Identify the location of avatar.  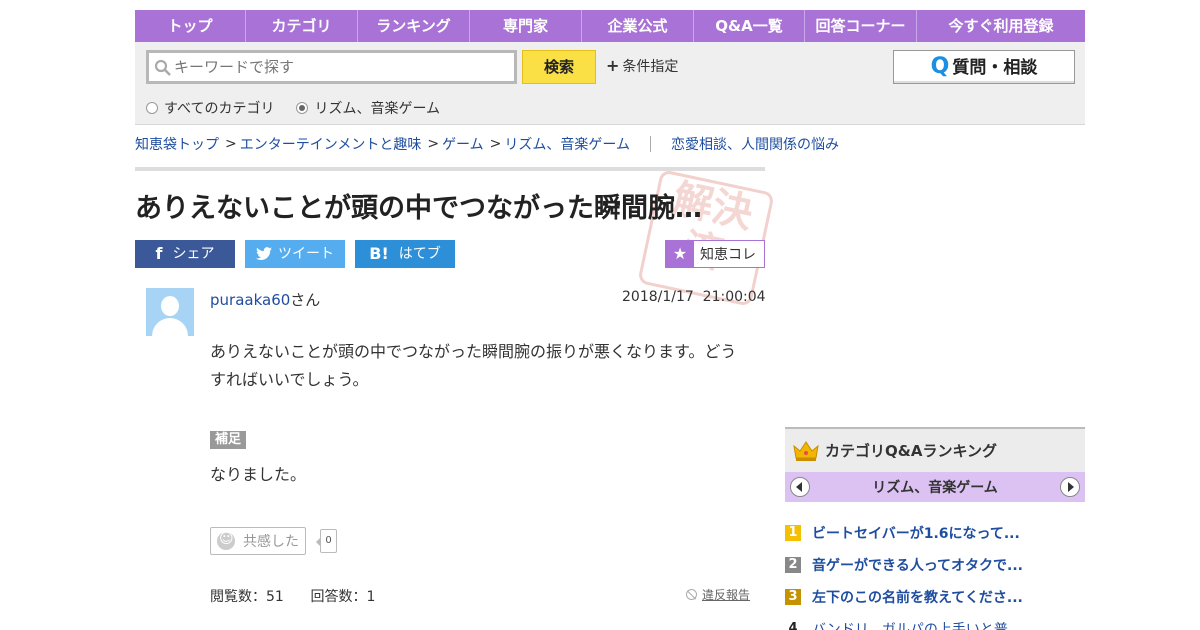
(170, 312).